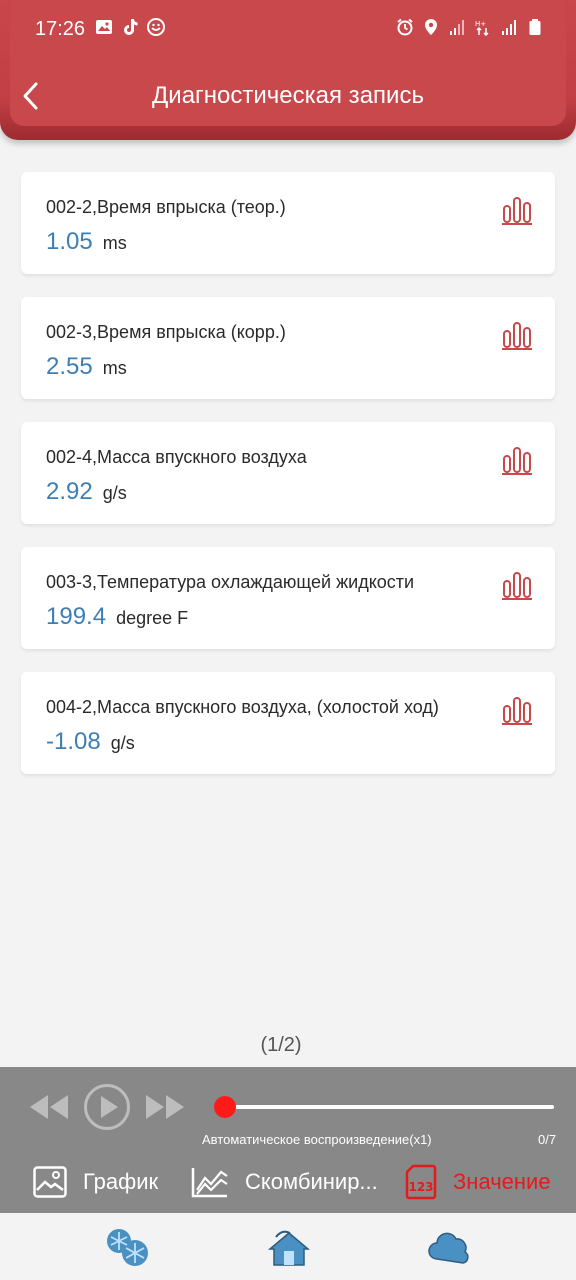  What do you see at coordinates (281, 1045) in the screenshot?
I see `page-indicator: (1/2)` at bounding box center [281, 1045].